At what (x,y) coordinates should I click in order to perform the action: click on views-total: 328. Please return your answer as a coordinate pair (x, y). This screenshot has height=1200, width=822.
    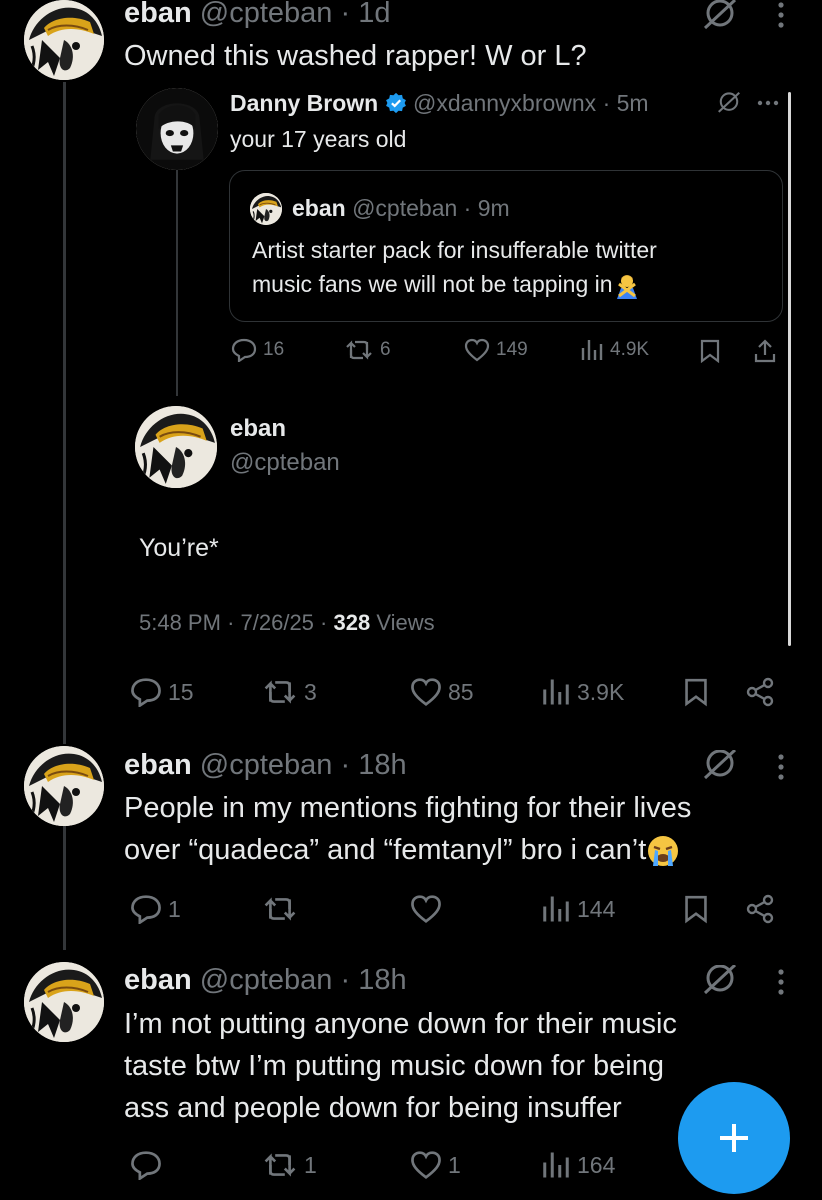
    Looking at the image, I should click on (352, 622).